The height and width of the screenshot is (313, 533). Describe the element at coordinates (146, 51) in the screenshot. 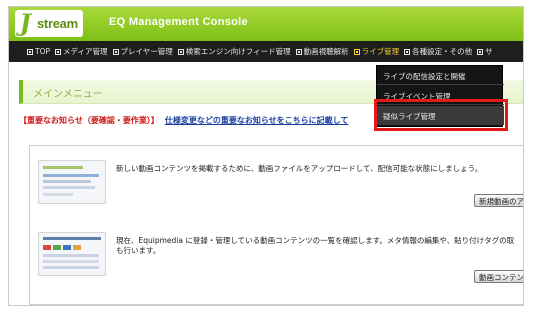

I see `nav-item-label: プレイヤー管理` at that location.